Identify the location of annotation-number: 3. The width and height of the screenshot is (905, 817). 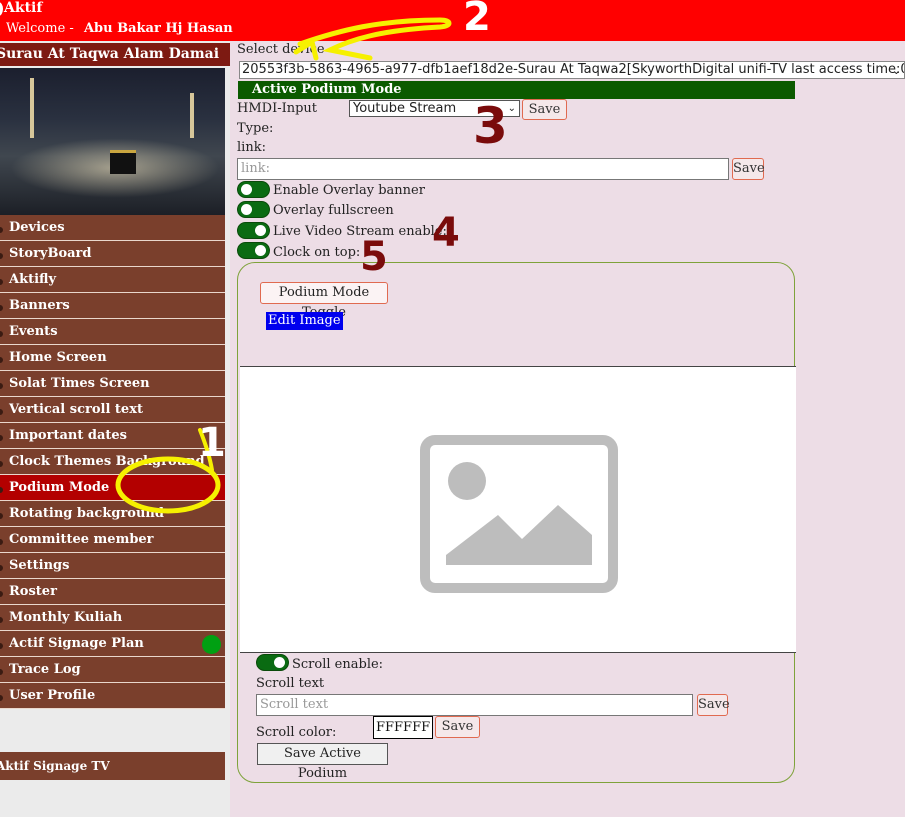
(490, 126).